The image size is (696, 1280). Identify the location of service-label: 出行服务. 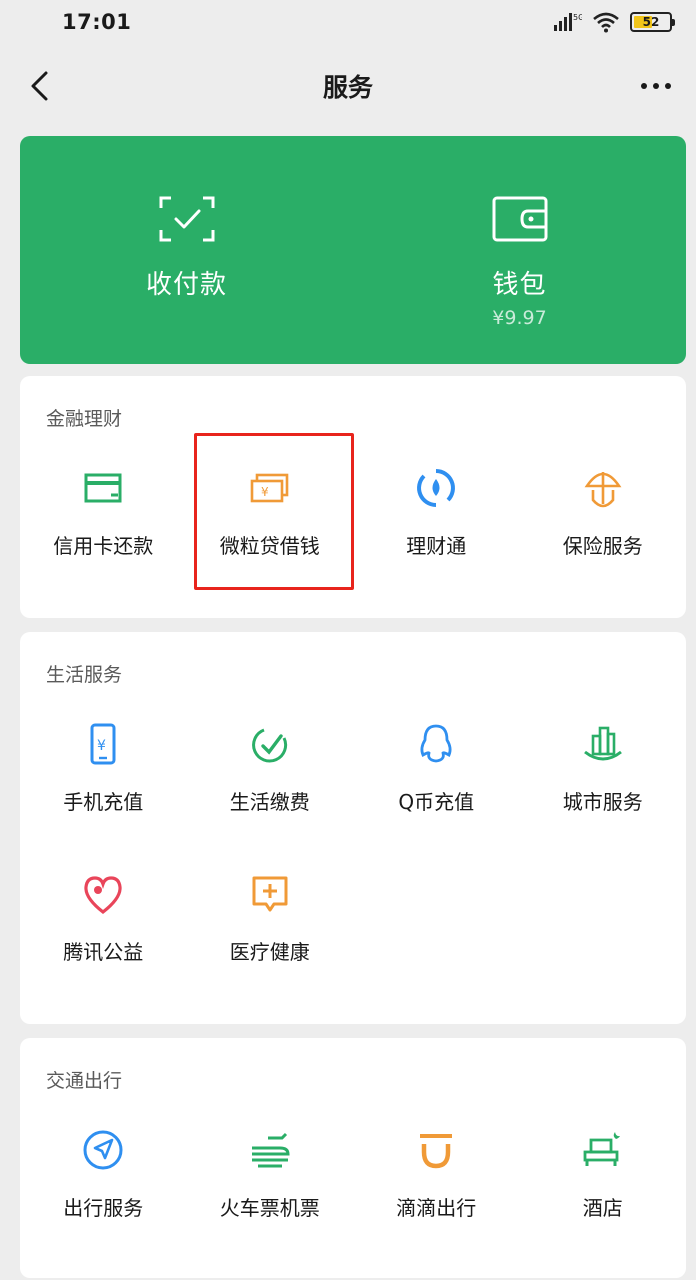
(103, 1208).